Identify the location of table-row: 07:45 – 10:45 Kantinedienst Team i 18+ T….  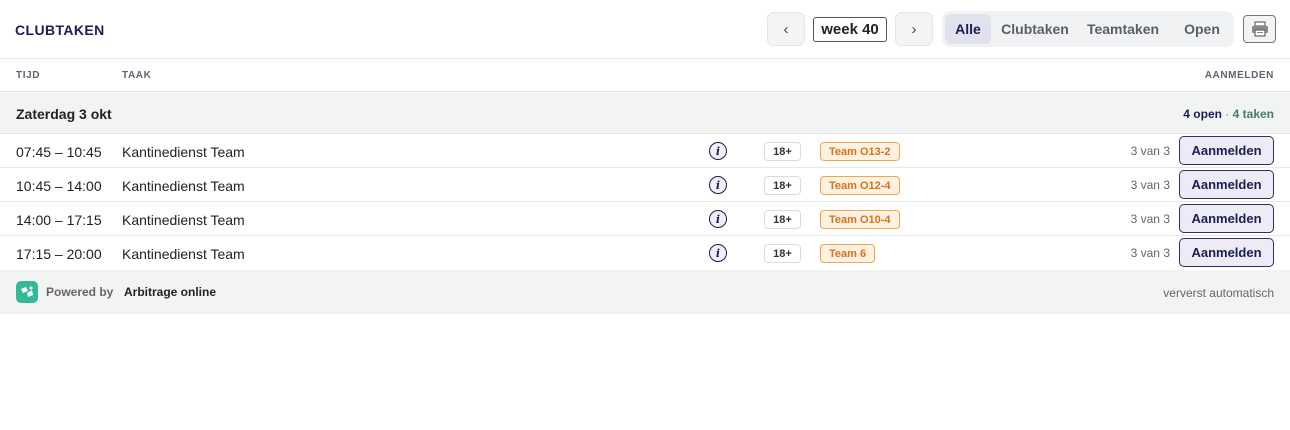
(645, 151).